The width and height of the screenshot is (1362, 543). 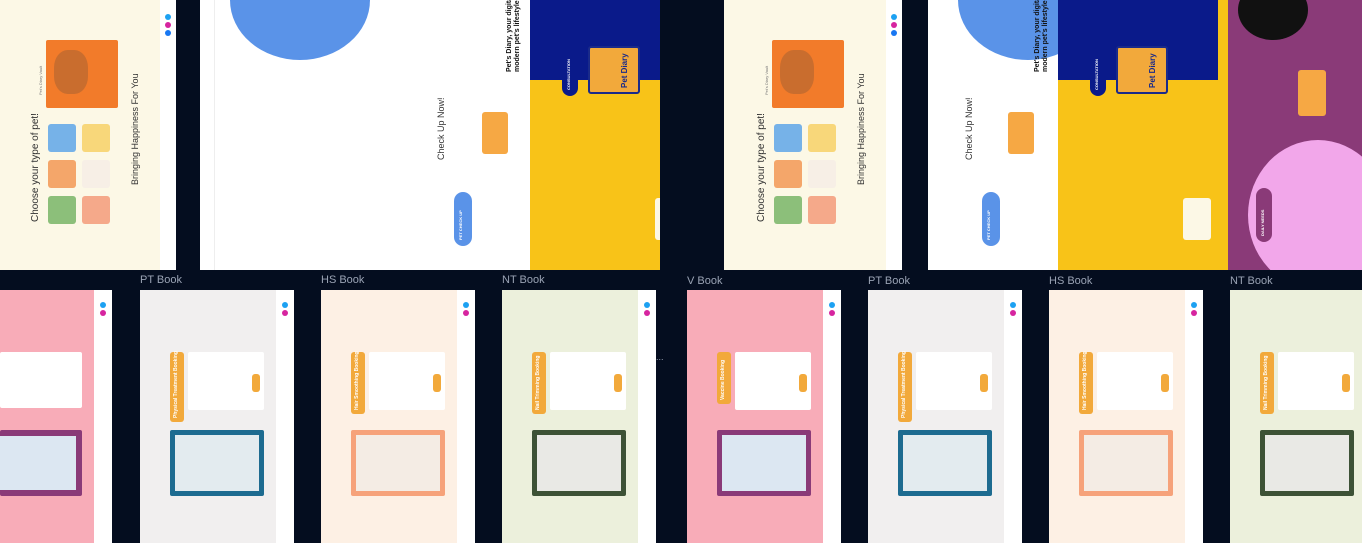 What do you see at coordinates (723, 379) in the screenshot?
I see `booking-title: Vaccine Booking` at bounding box center [723, 379].